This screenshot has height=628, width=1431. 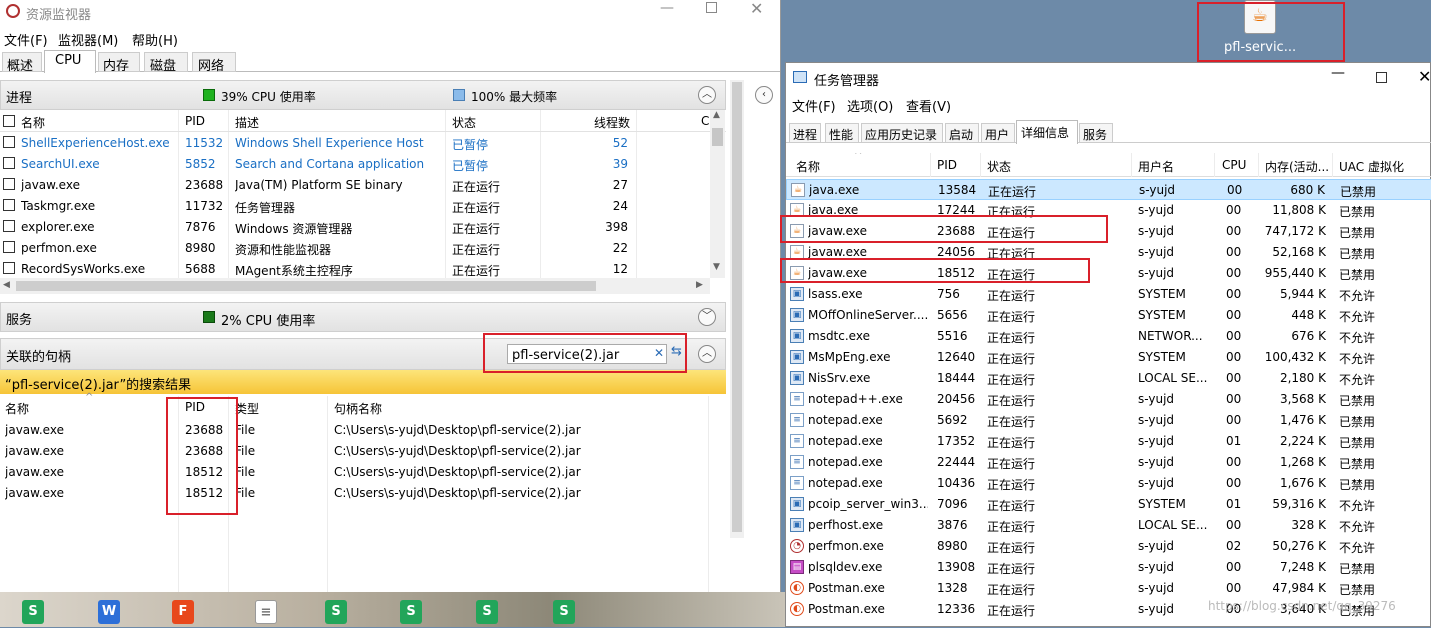 What do you see at coordinates (1234, 165) in the screenshot?
I see `tm-col-cpu: CPU` at bounding box center [1234, 165].